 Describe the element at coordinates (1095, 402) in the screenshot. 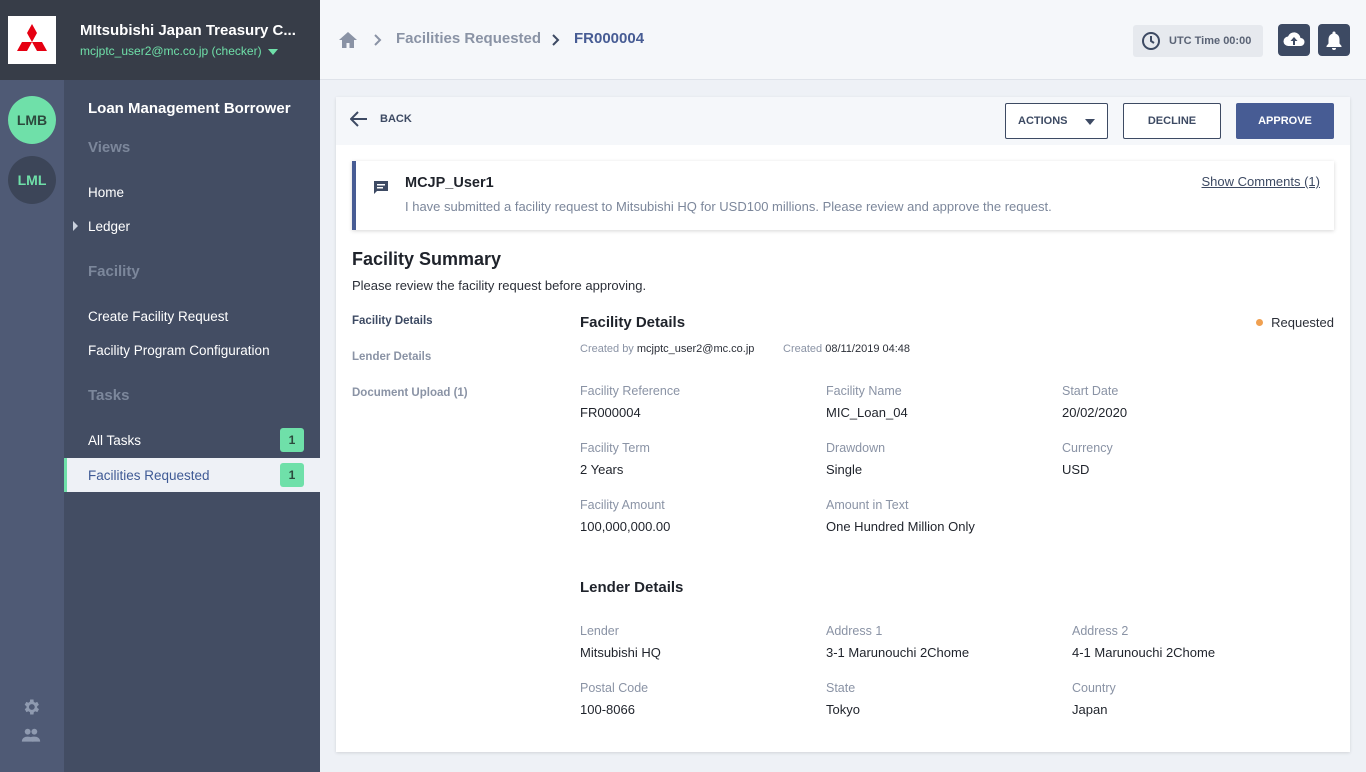

I see `field-start-date: Start Date 20/02/2020` at that location.